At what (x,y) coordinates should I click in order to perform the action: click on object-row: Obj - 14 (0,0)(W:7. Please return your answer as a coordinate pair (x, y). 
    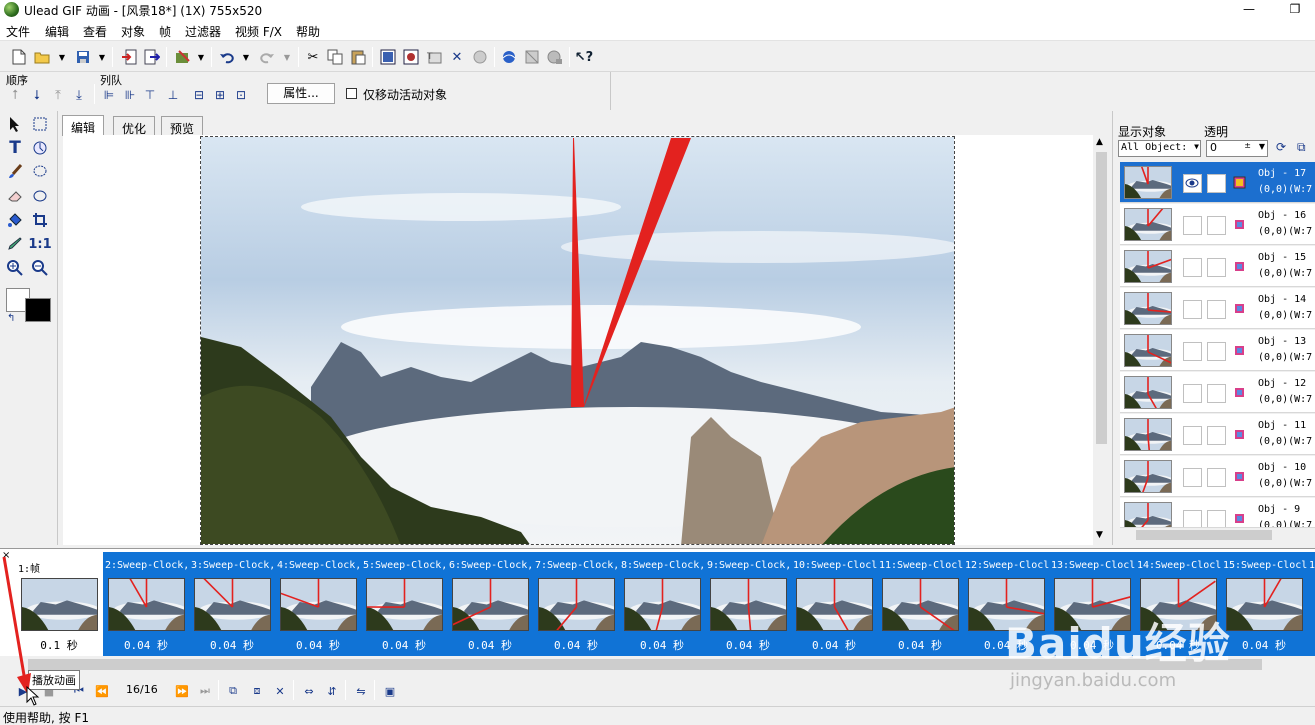
    Looking at the image, I should click on (1217, 308).